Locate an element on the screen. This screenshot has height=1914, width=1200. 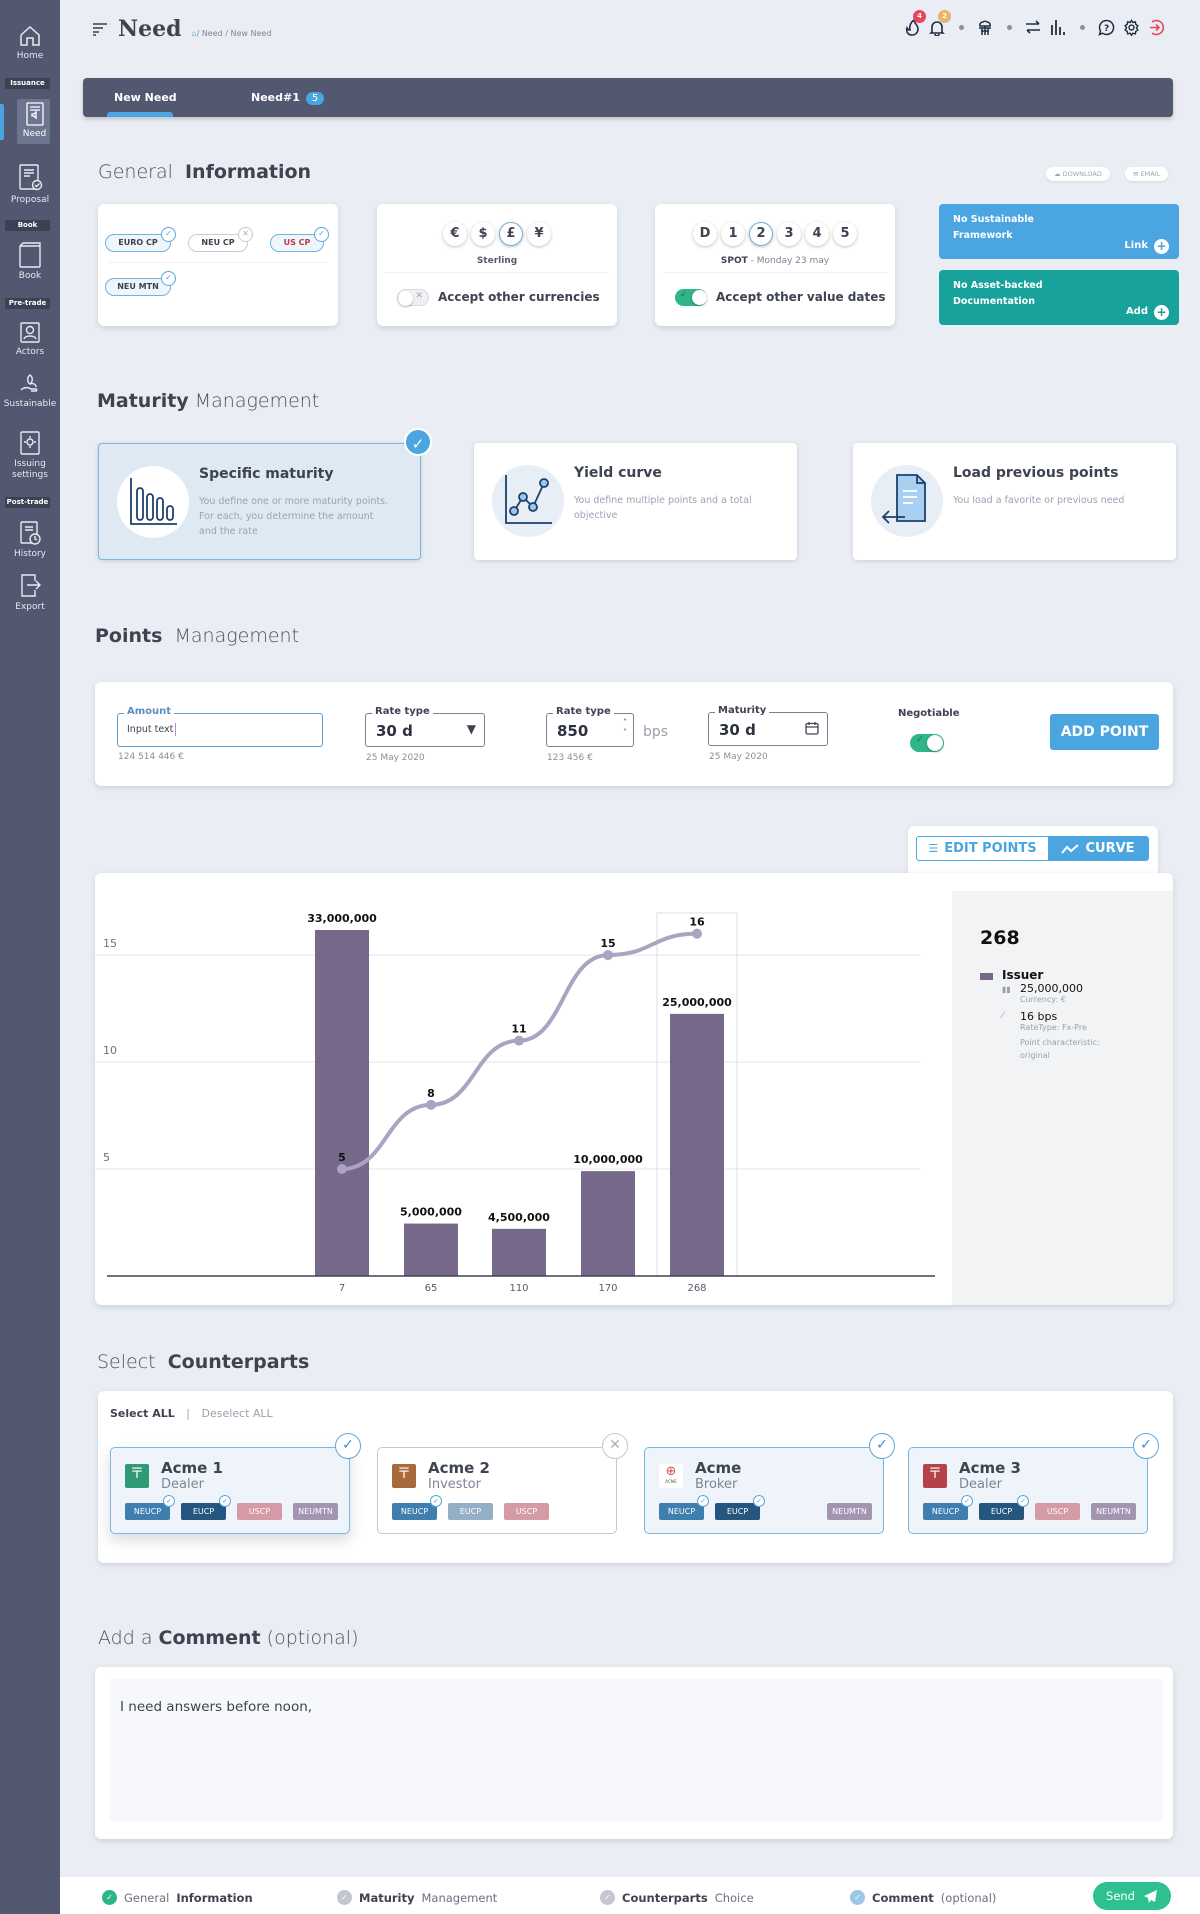
program-pill-us-cp: US CP ✓ is located at coordinates (299, 239).